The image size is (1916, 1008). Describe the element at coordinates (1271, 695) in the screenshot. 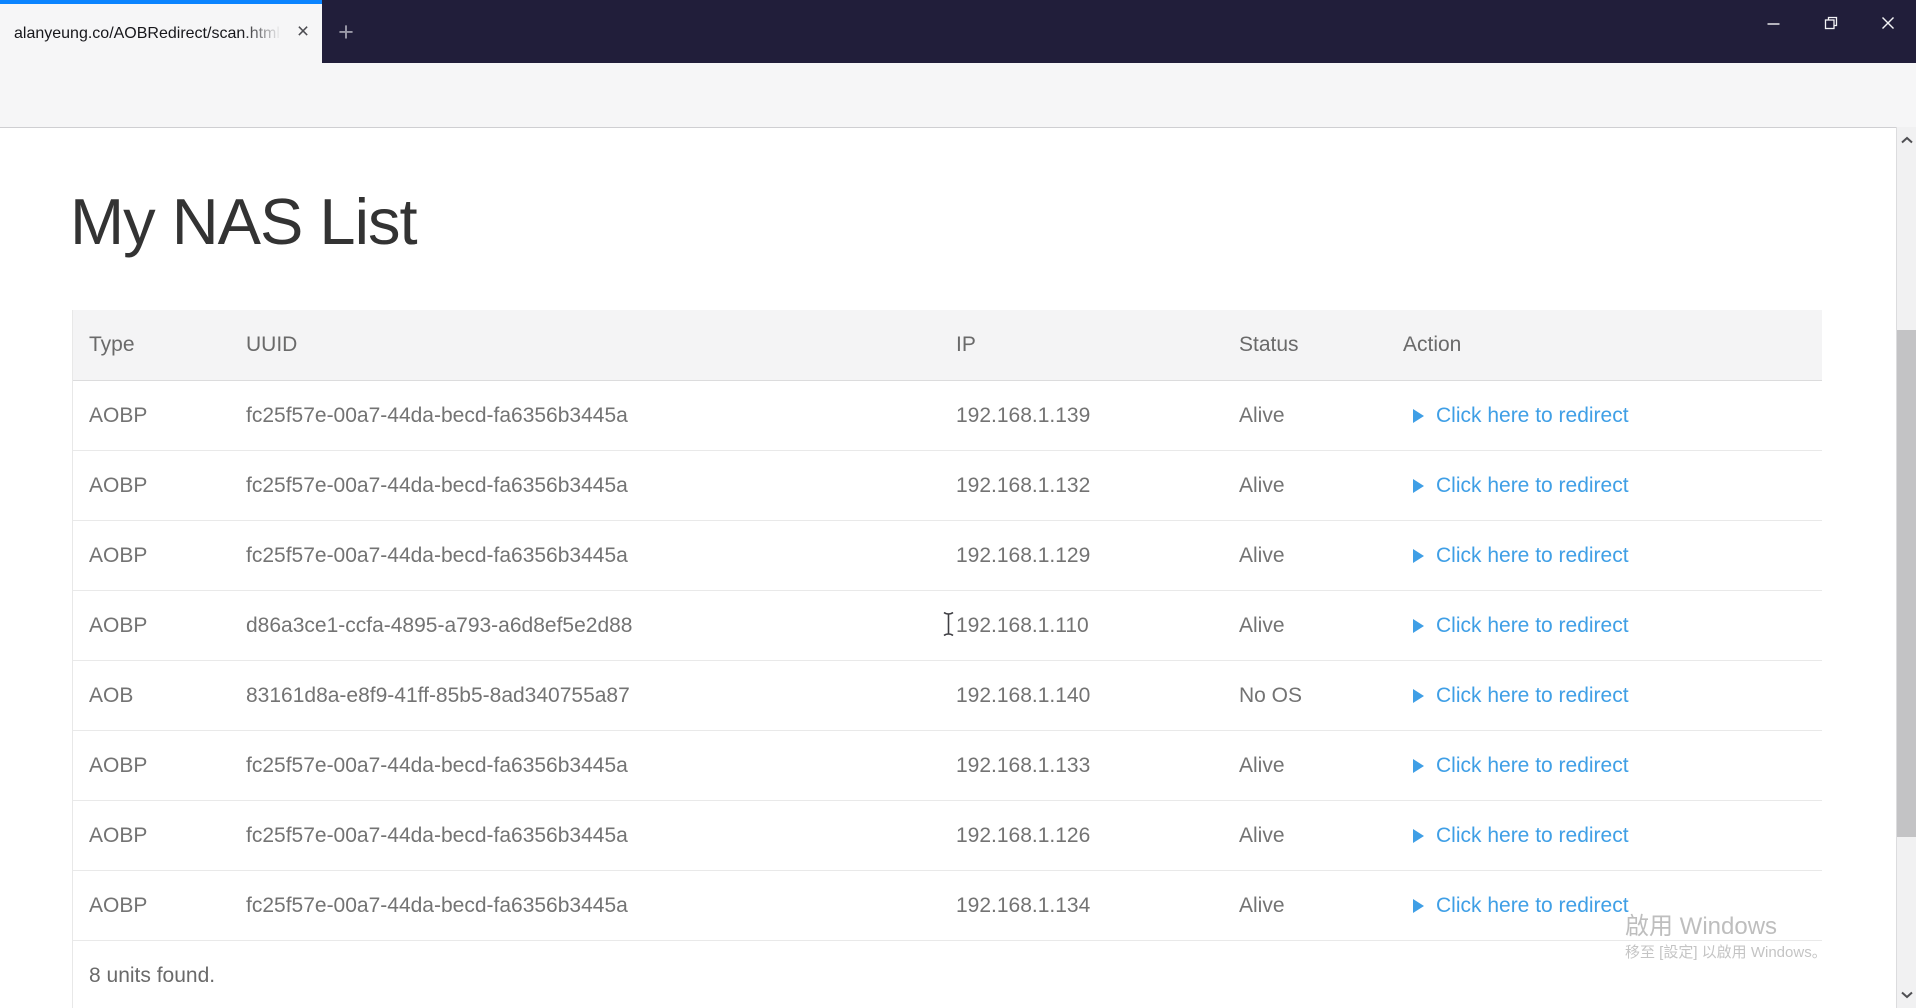

I see `cell-status: No OS` at that location.